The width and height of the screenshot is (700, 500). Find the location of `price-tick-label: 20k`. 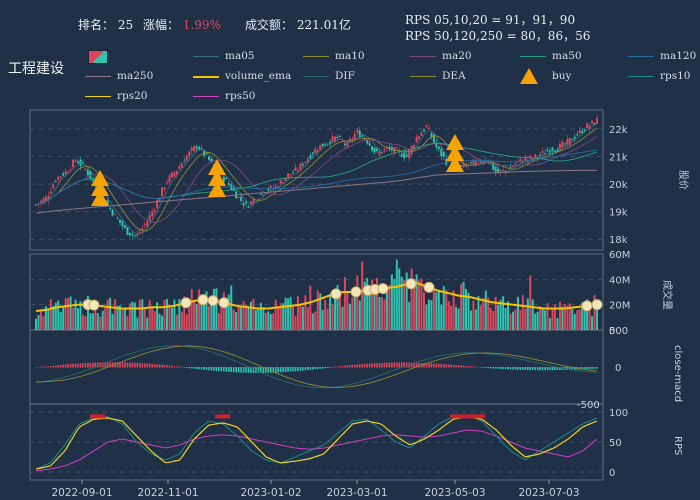

price-tick-label: 20k is located at coordinates (618, 185).